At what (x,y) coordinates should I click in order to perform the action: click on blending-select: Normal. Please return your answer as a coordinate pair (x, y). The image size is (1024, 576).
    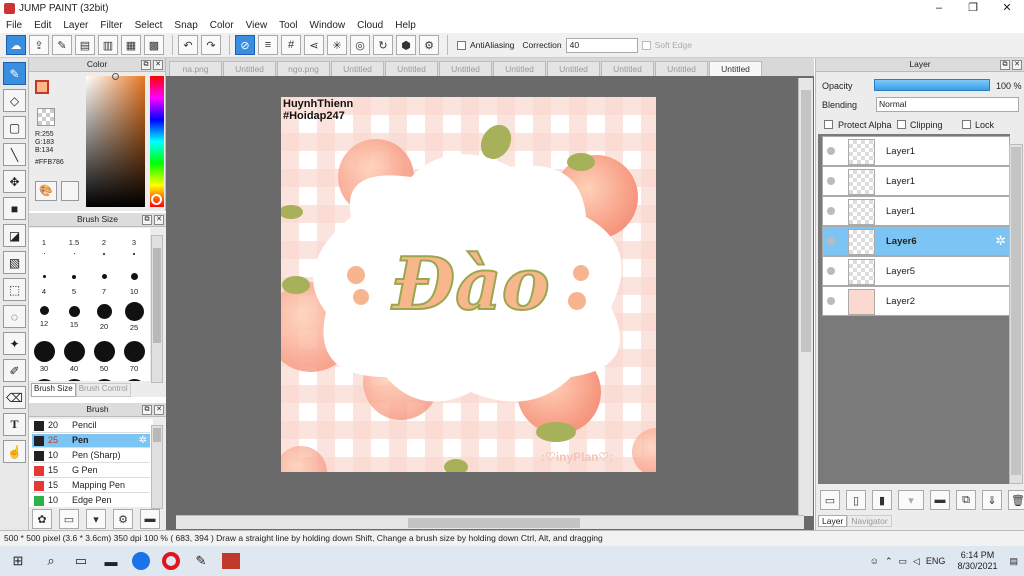
    Looking at the image, I should click on (947, 104).